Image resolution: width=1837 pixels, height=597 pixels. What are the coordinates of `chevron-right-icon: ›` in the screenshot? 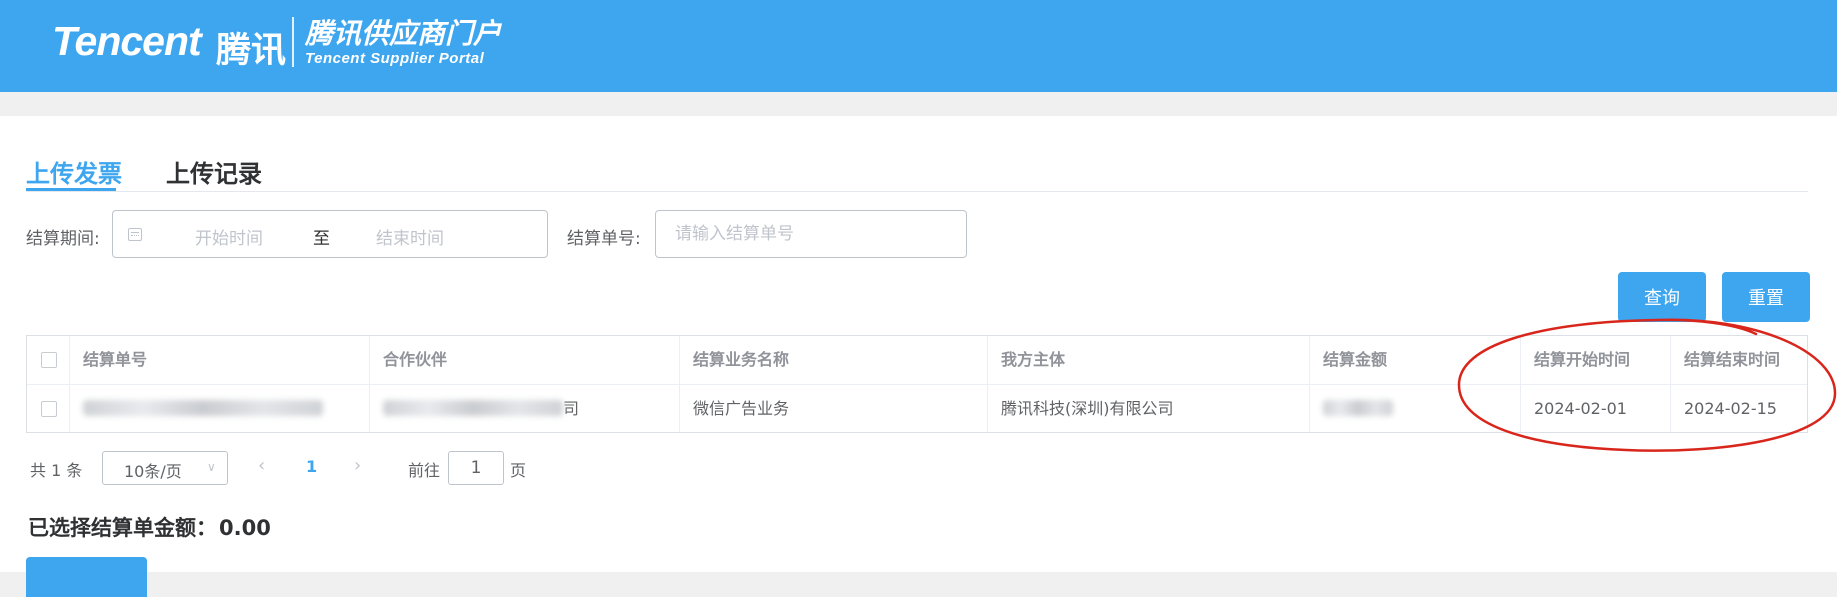 It's located at (357, 465).